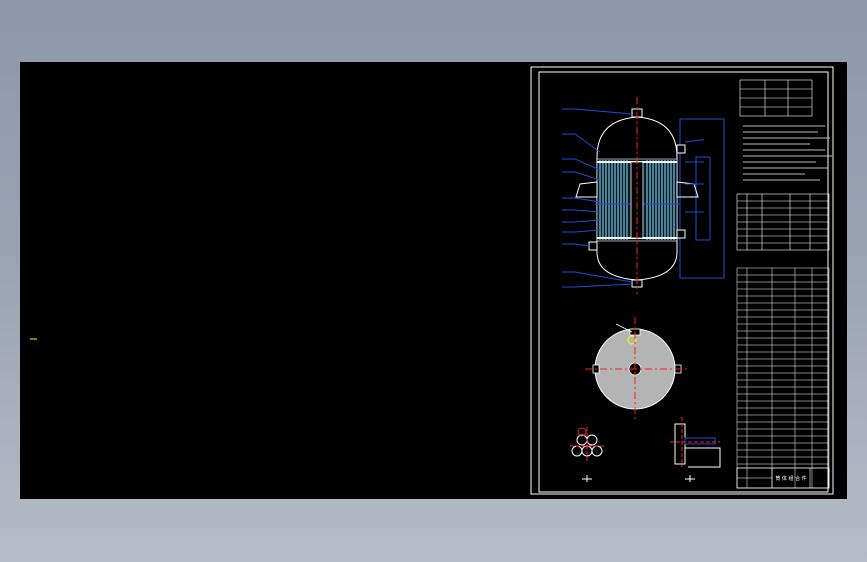 This screenshot has height=562, width=867. I want to click on vessel-main-view, so click(643, 195).